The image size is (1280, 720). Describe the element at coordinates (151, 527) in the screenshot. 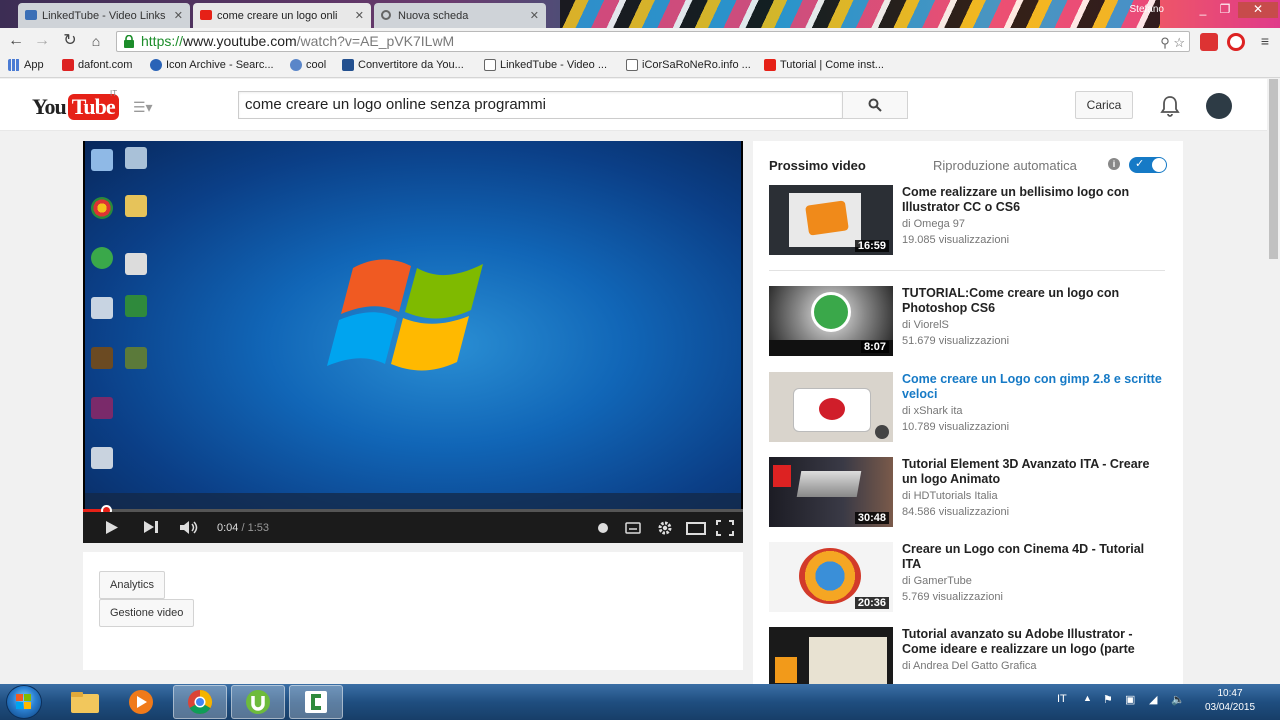

I see `next-video-icon` at that location.